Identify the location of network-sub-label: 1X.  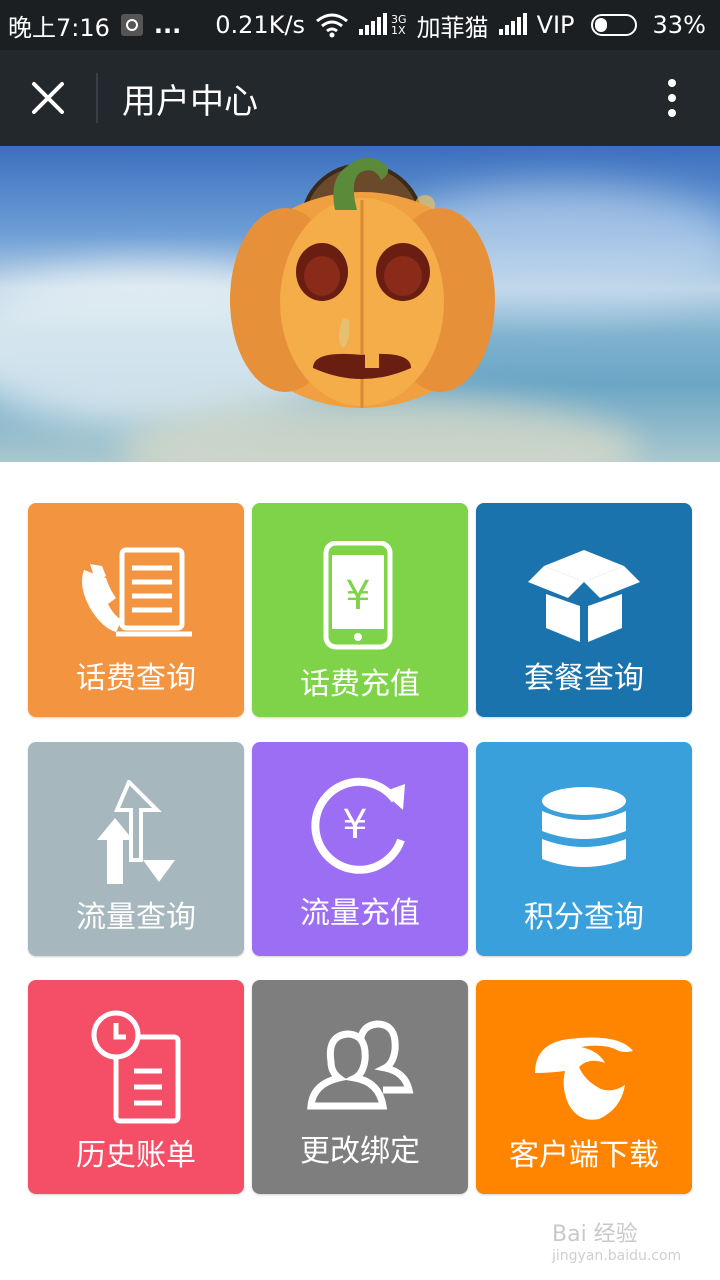
(398, 30).